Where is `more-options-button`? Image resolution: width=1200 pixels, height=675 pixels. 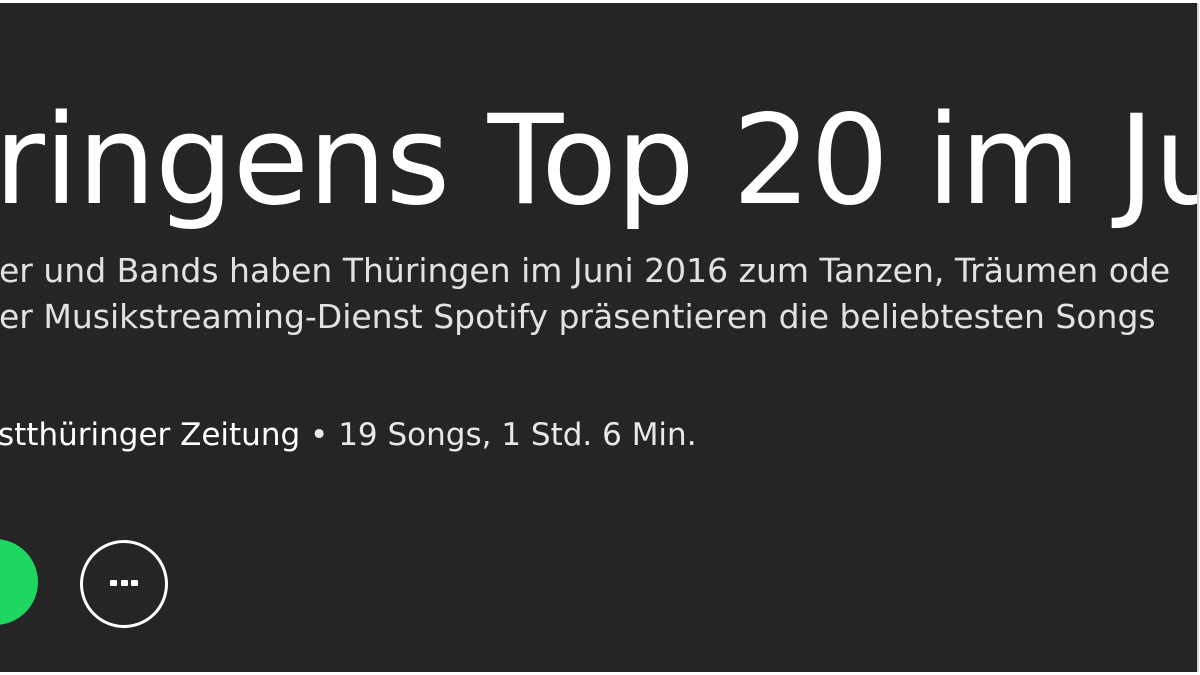
more-options-button is located at coordinates (124, 584).